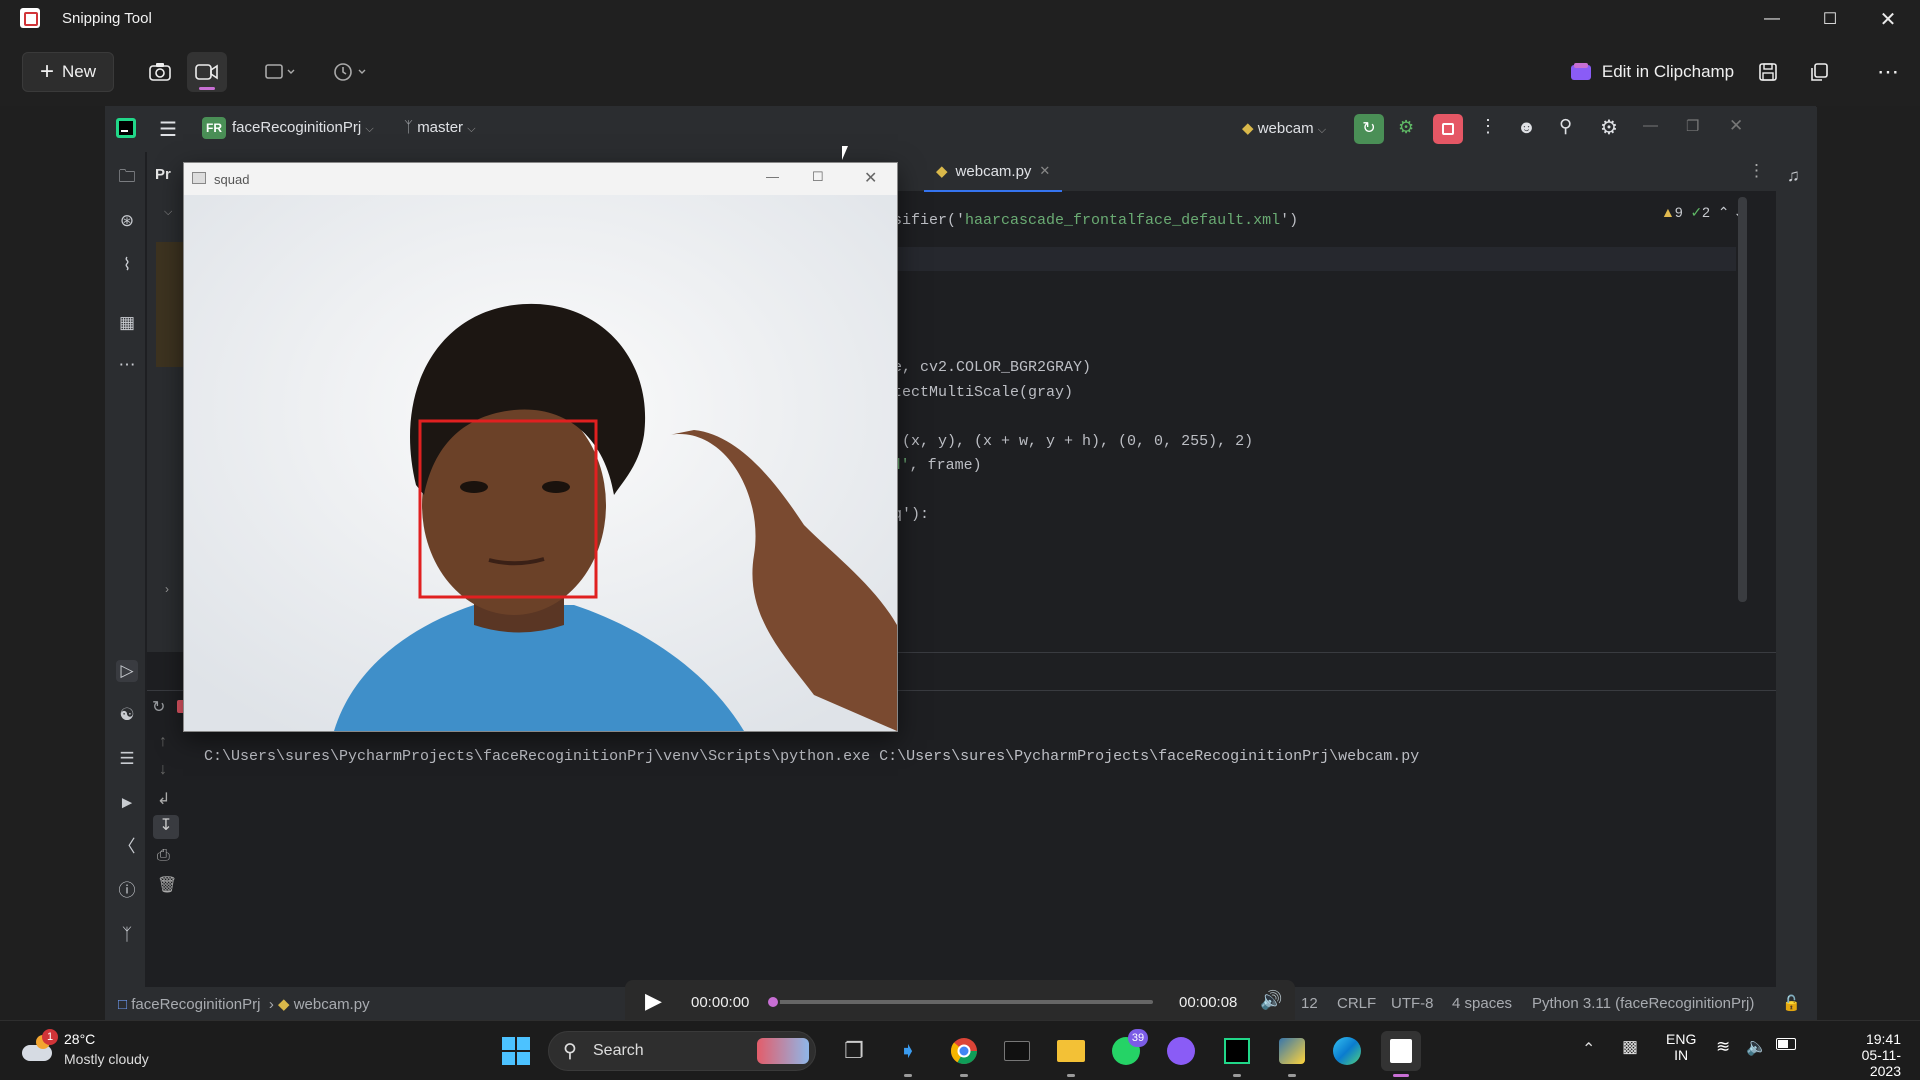  Describe the element at coordinates (1580, 71) in the screenshot. I see `clipchamp-icon` at that location.